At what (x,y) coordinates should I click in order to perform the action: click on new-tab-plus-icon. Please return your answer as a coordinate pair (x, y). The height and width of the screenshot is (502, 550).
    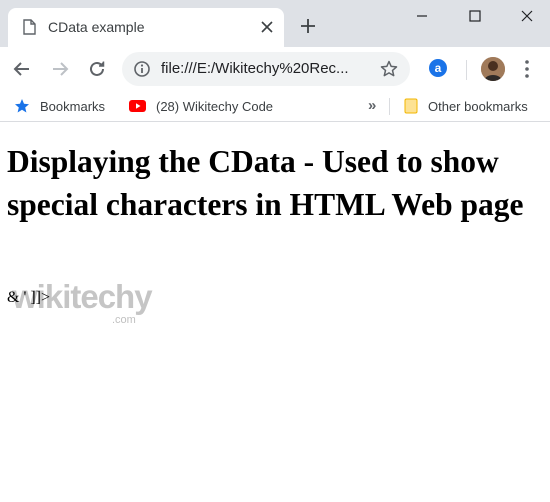
    Looking at the image, I should click on (308, 26).